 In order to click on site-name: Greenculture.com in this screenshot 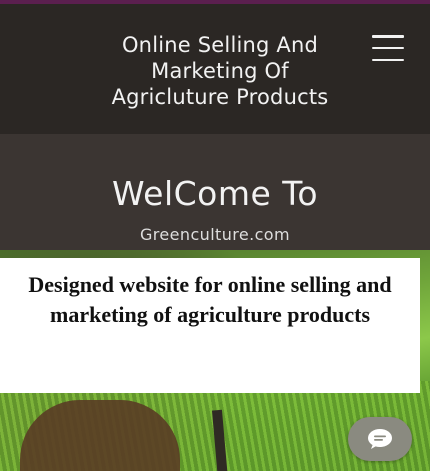, I will do `click(215, 234)`.